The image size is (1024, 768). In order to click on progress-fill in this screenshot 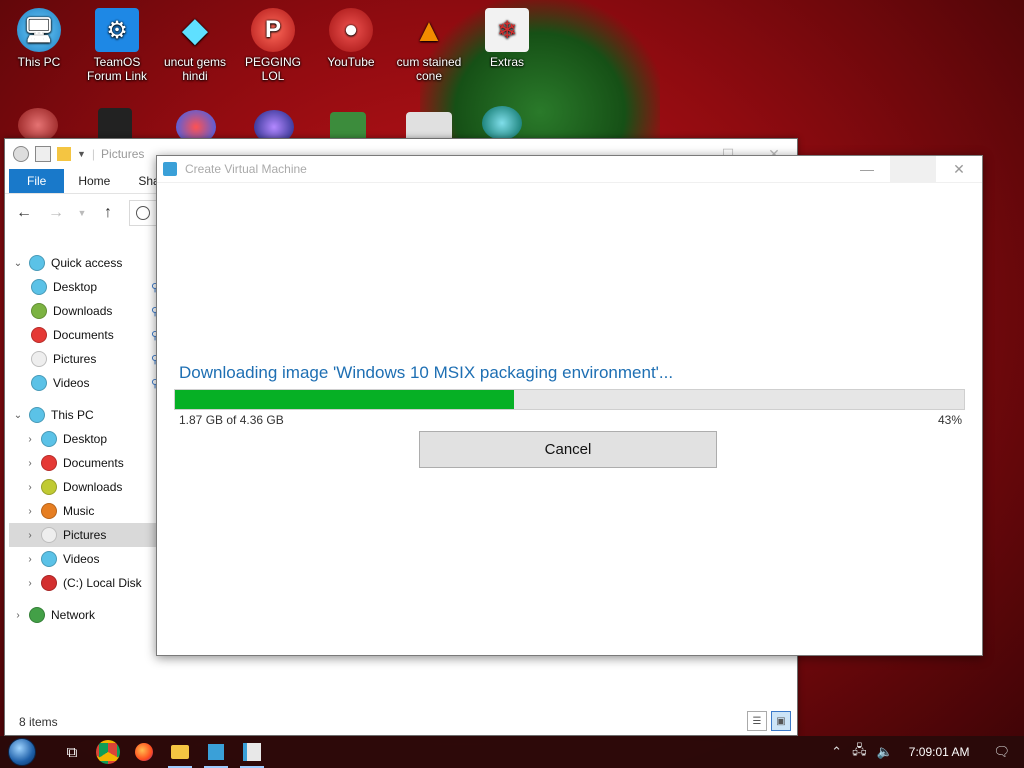, I will do `click(345, 399)`.